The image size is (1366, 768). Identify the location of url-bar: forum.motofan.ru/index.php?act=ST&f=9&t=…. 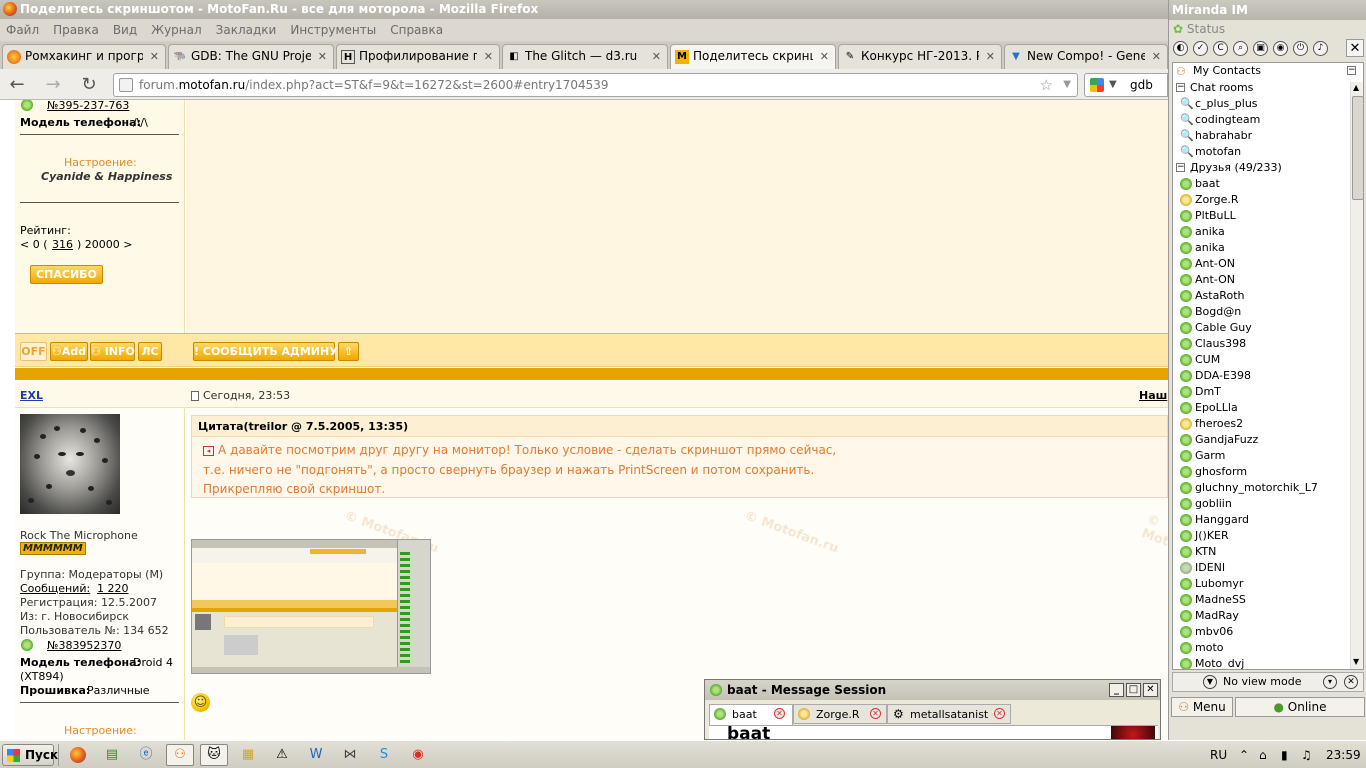
(595, 85).